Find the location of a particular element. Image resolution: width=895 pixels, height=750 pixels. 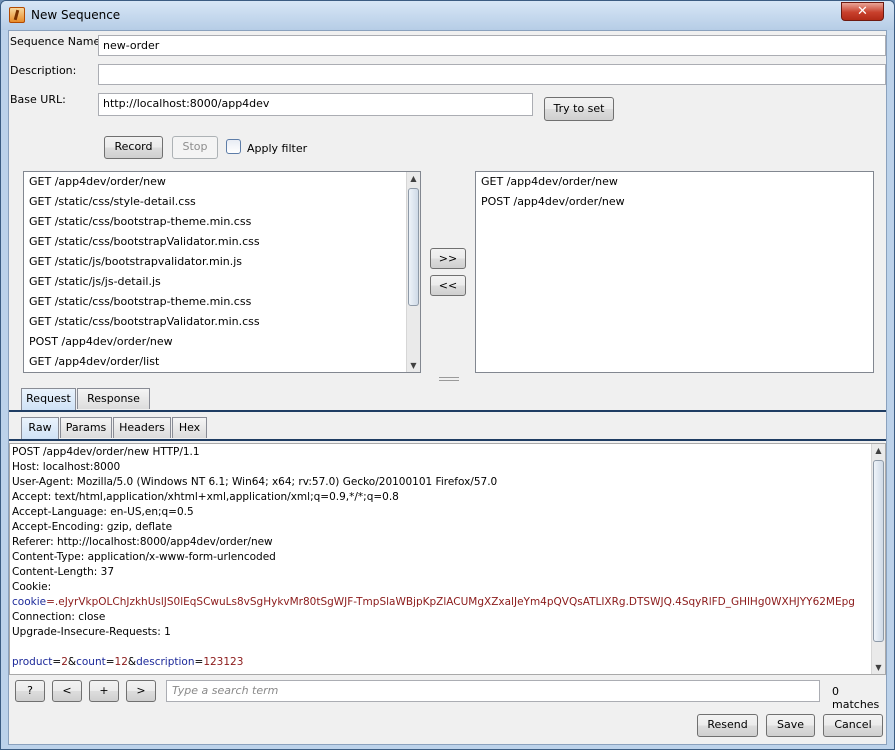

cancel-button: Cancel is located at coordinates (853, 725).